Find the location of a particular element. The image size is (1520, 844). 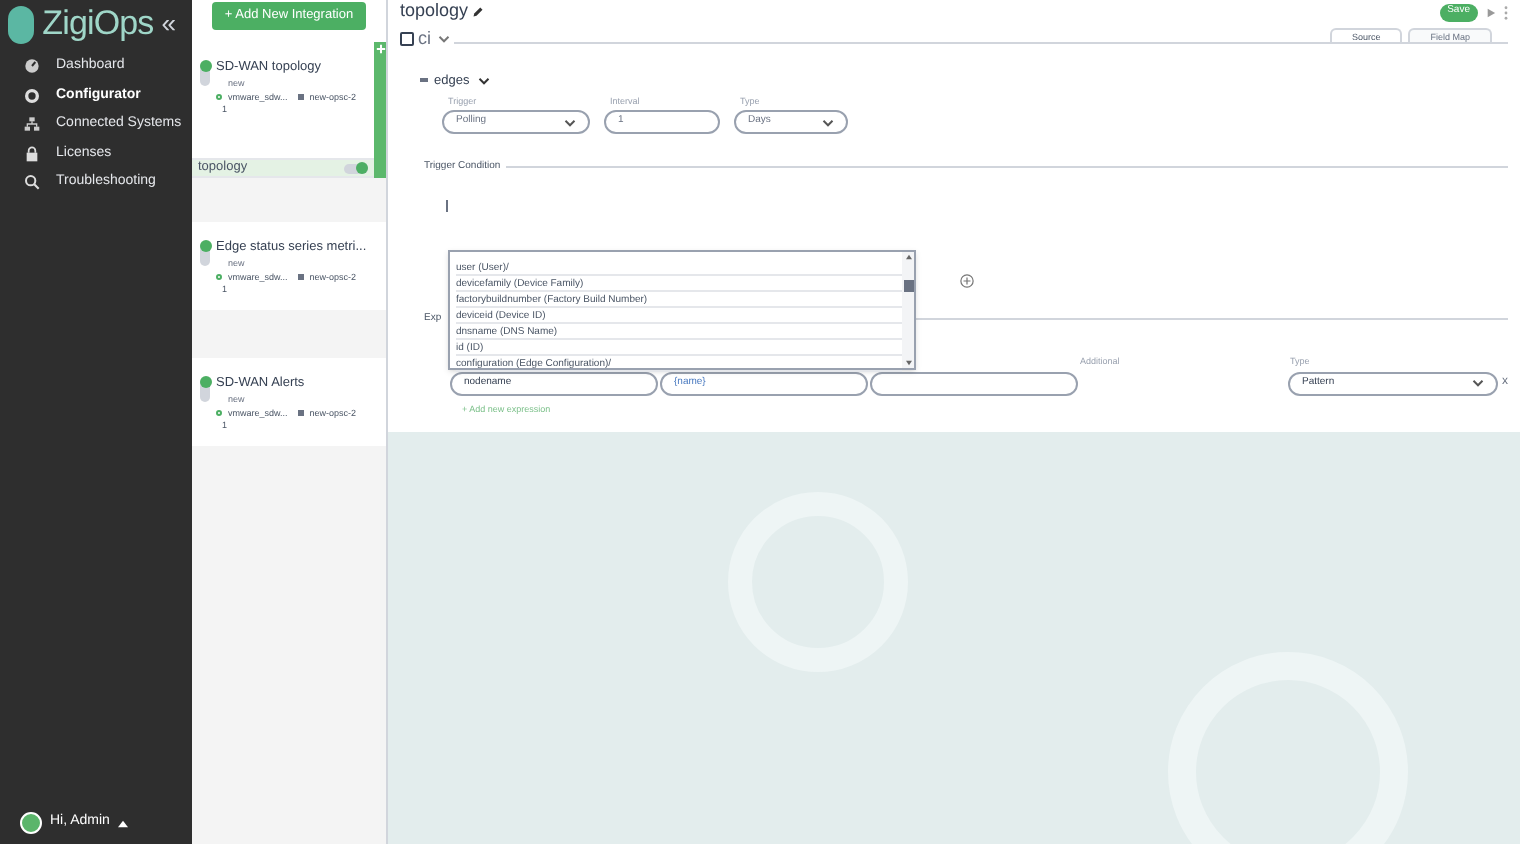

entity-icon is located at coordinates (407, 39).